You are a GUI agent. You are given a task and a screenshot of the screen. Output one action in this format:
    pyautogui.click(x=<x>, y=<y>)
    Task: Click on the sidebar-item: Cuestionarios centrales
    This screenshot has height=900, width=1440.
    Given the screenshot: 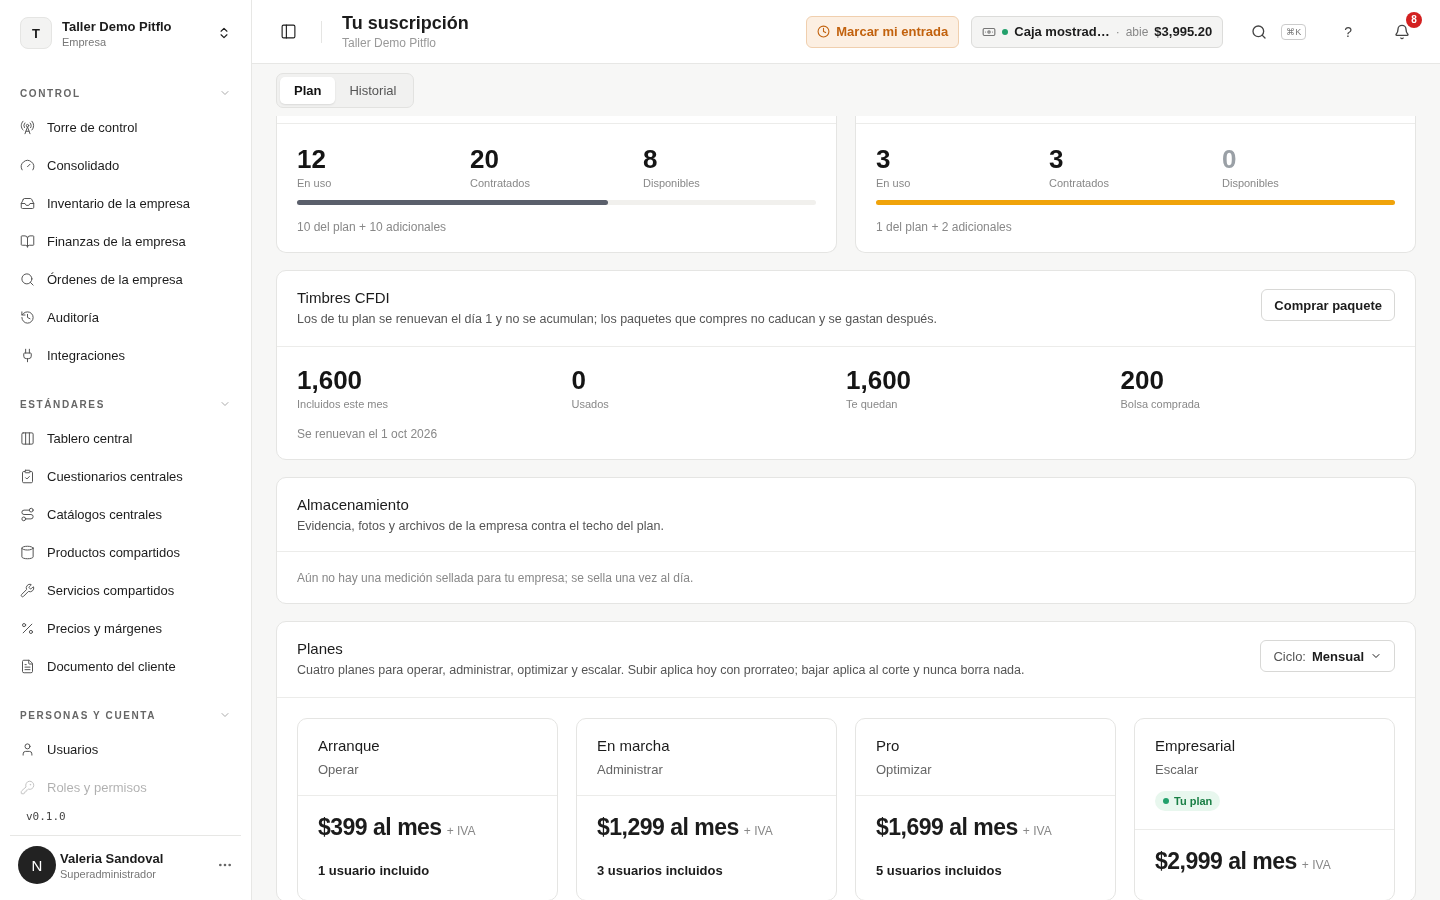 What is the action you would take?
    pyautogui.click(x=125, y=476)
    